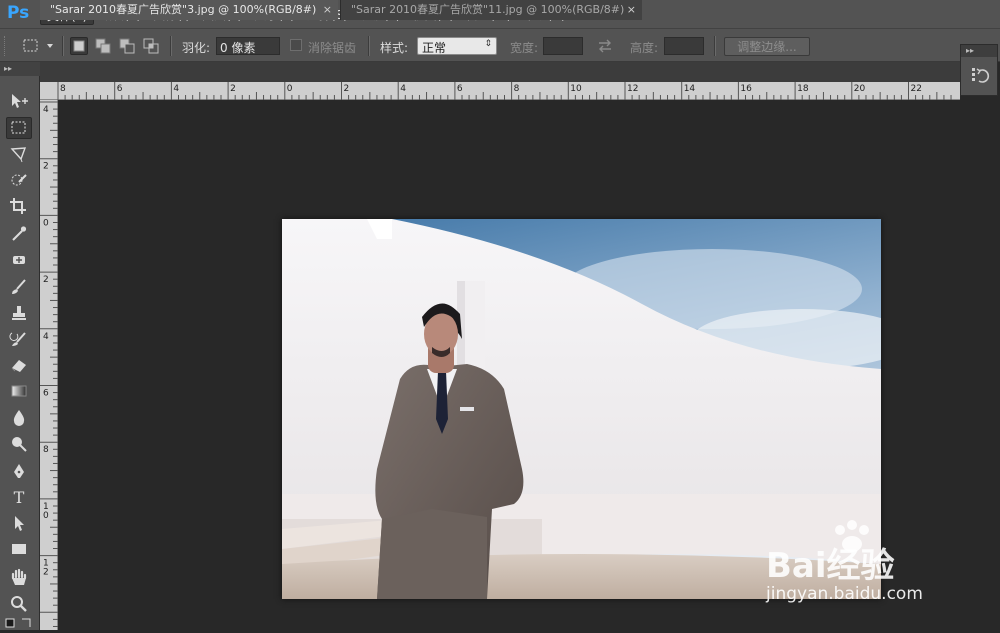 The width and height of the screenshot is (1000, 633). I want to click on marquee-tool-icon, so click(18, 127).